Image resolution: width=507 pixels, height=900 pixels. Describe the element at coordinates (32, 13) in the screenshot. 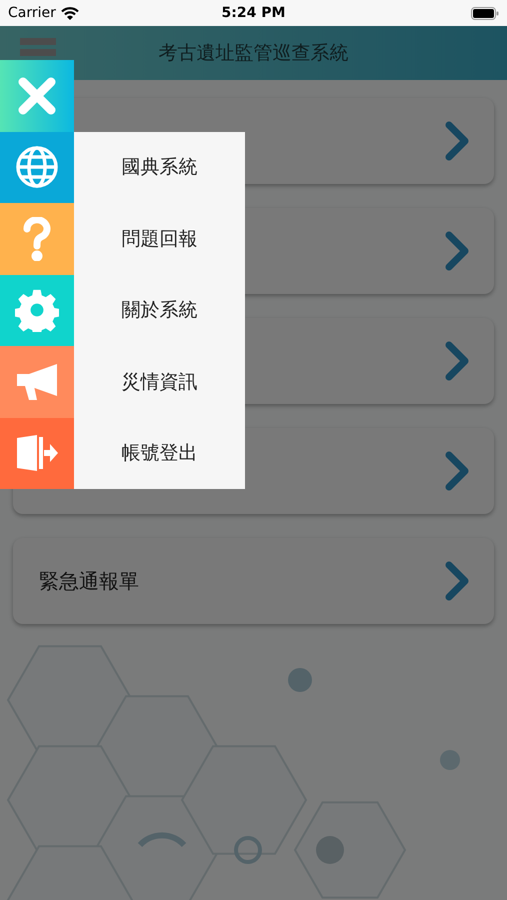

I see `carrier-name: Carrier` at that location.